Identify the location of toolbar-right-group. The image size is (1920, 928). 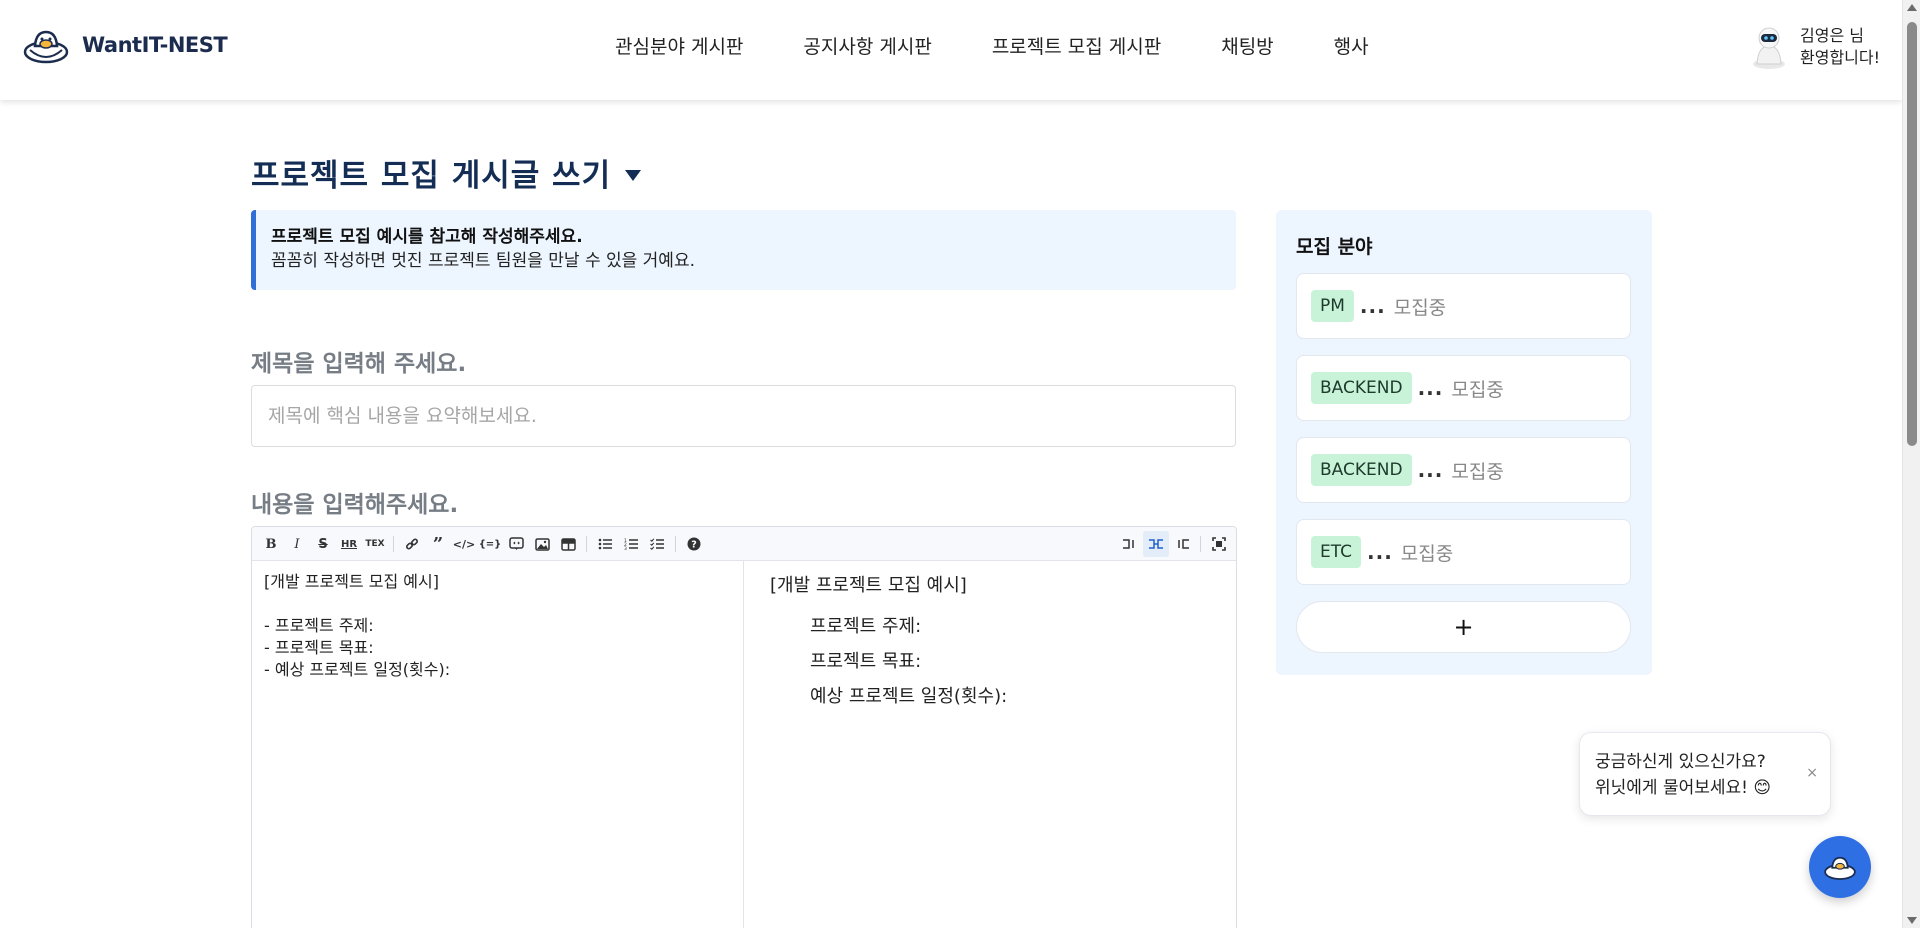
(1174, 544).